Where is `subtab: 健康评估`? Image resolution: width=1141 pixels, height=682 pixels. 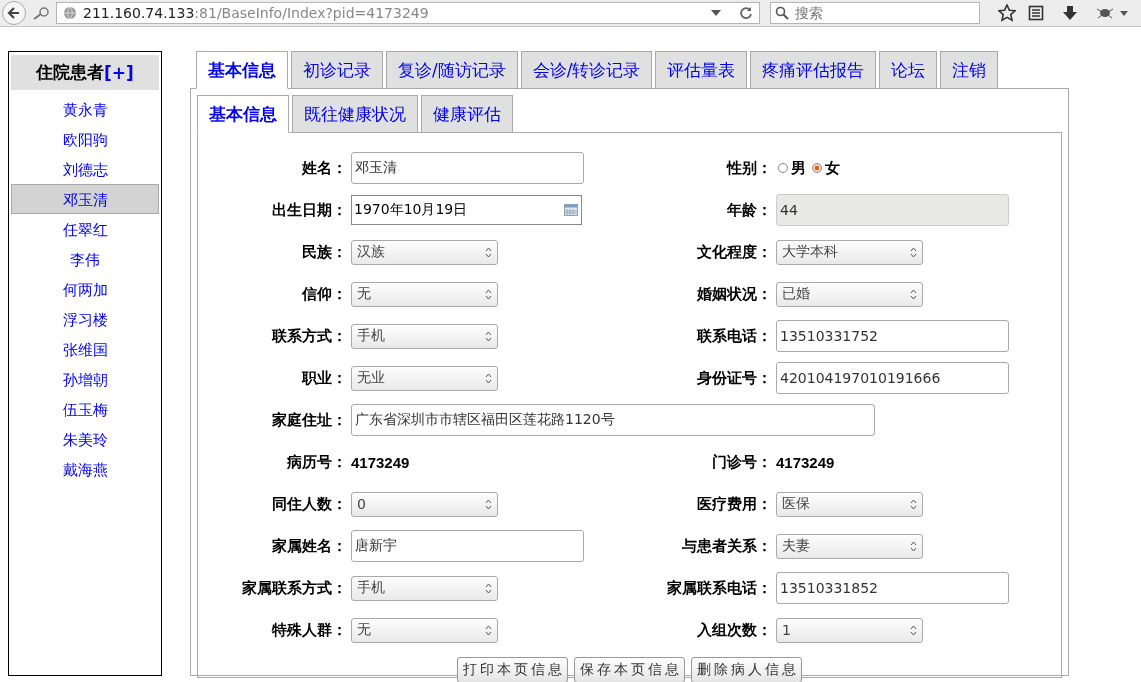 subtab: 健康评估 is located at coordinates (467, 114).